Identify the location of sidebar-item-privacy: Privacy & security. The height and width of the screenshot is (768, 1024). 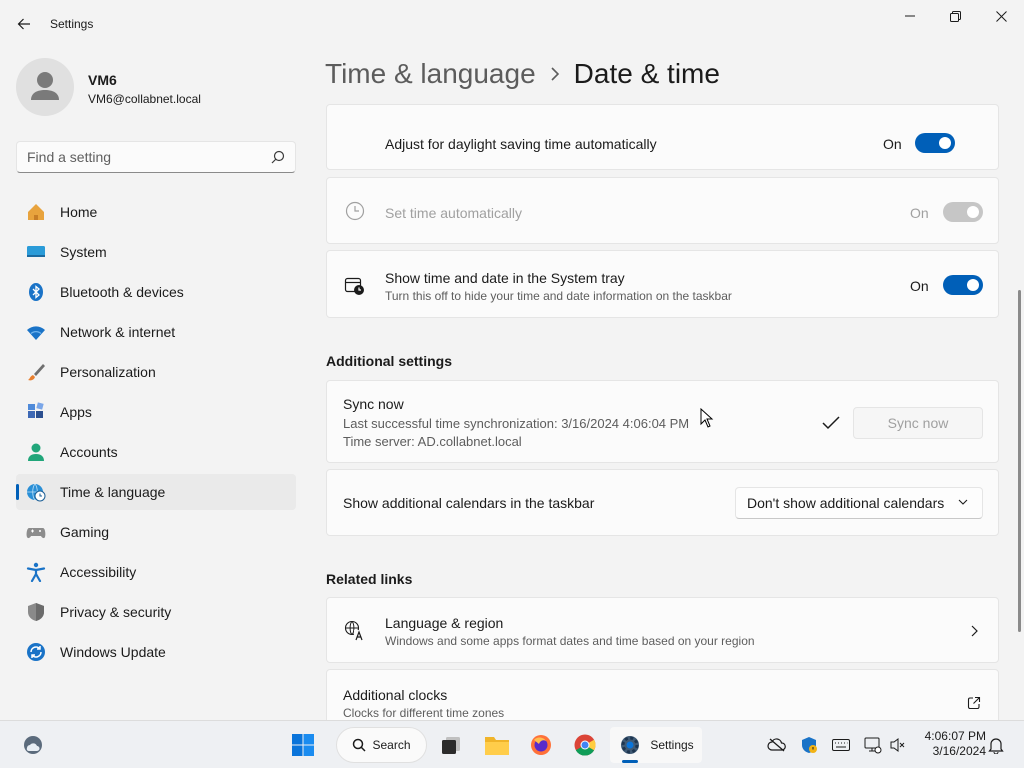
(156, 612).